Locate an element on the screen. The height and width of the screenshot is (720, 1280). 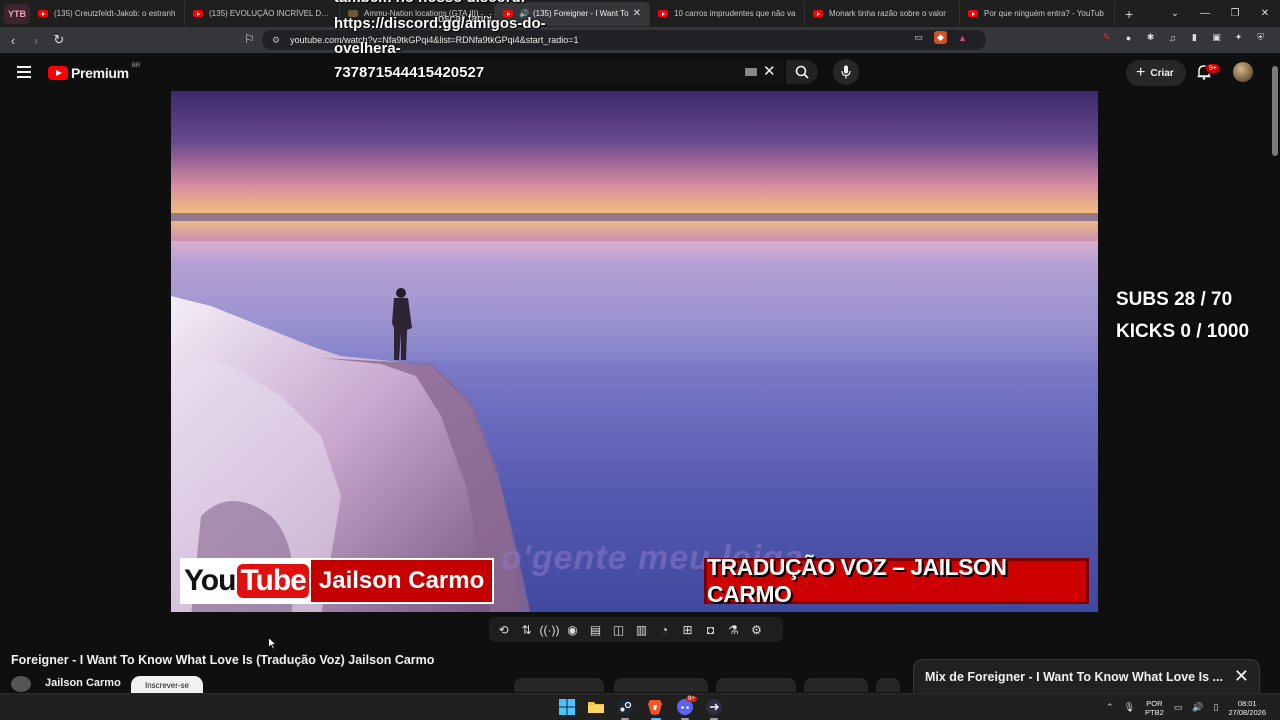
brave-shield-icon: ◆ is located at coordinates (940, 37).